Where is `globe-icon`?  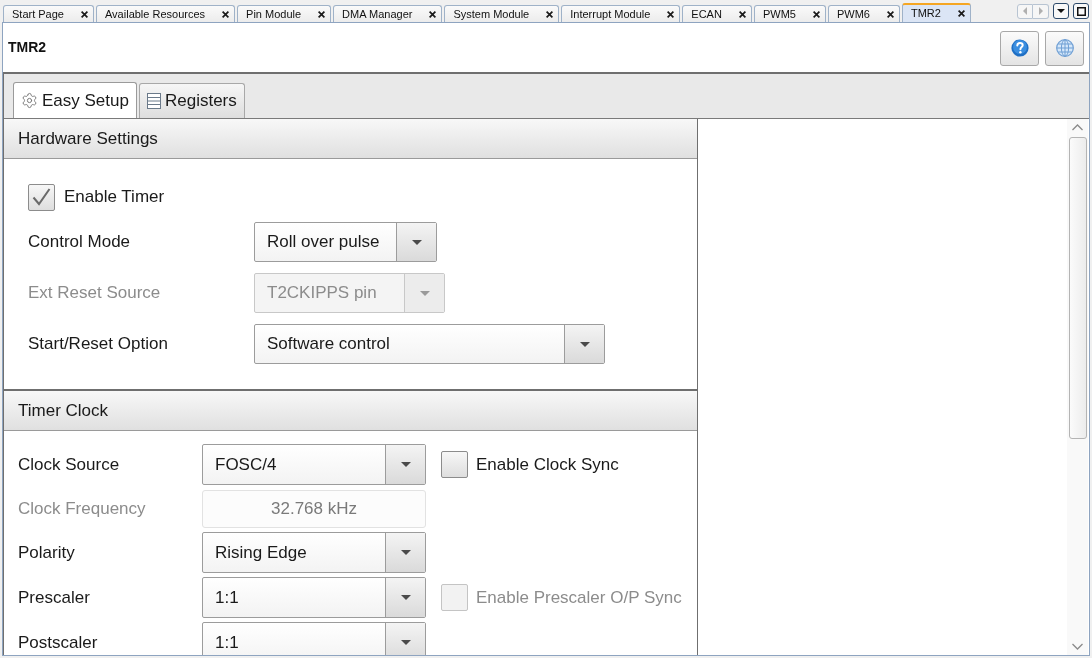 globe-icon is located at coordinates (1064, 48).